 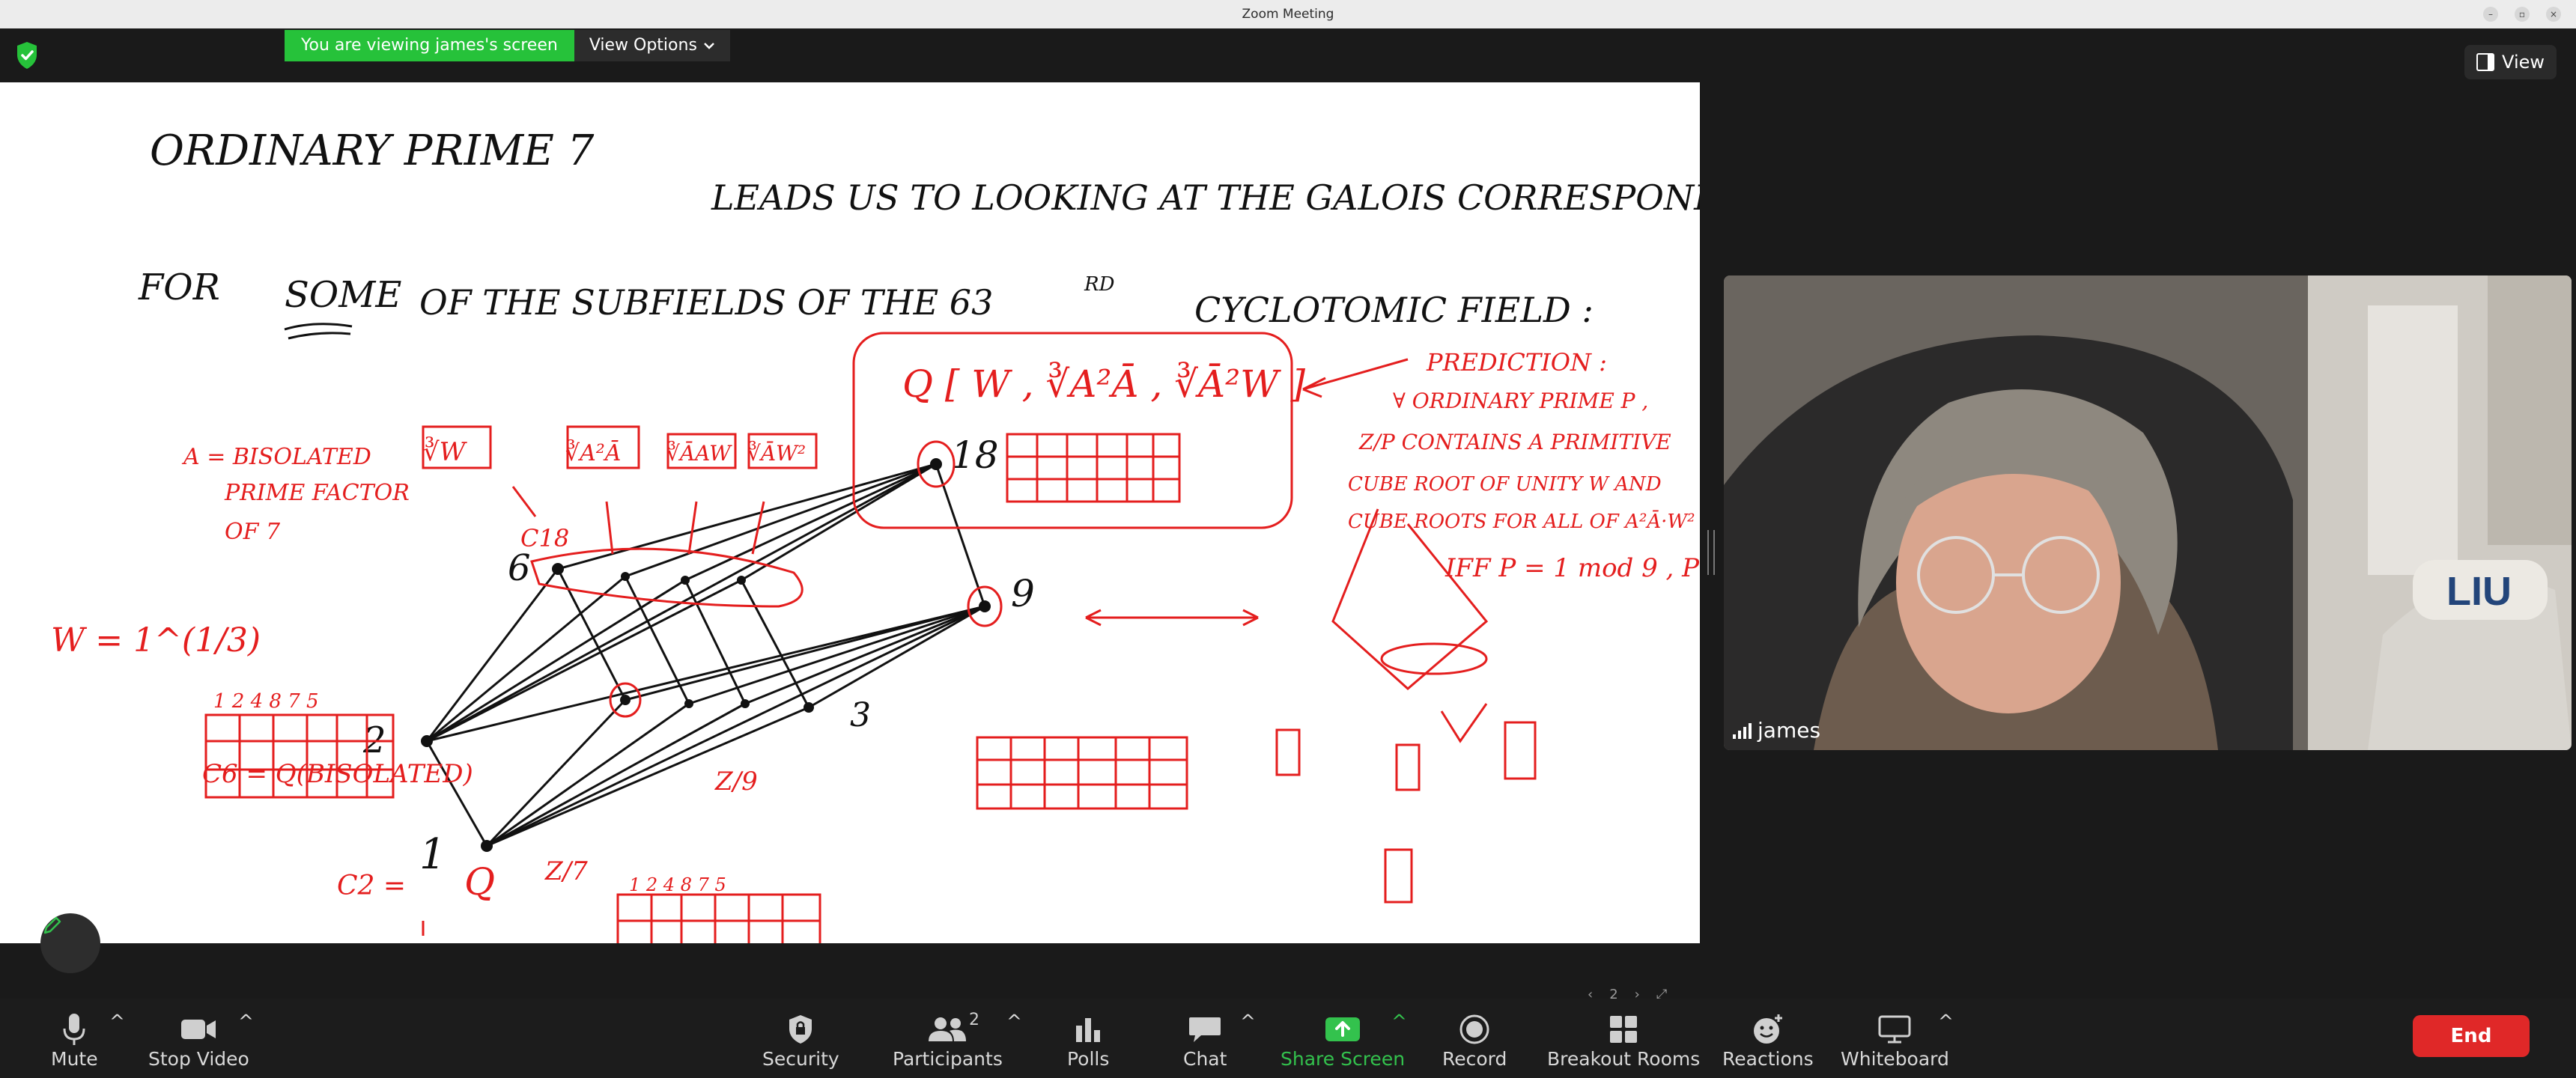 I want to click on view-button: View, so click(x=2510, y=62).